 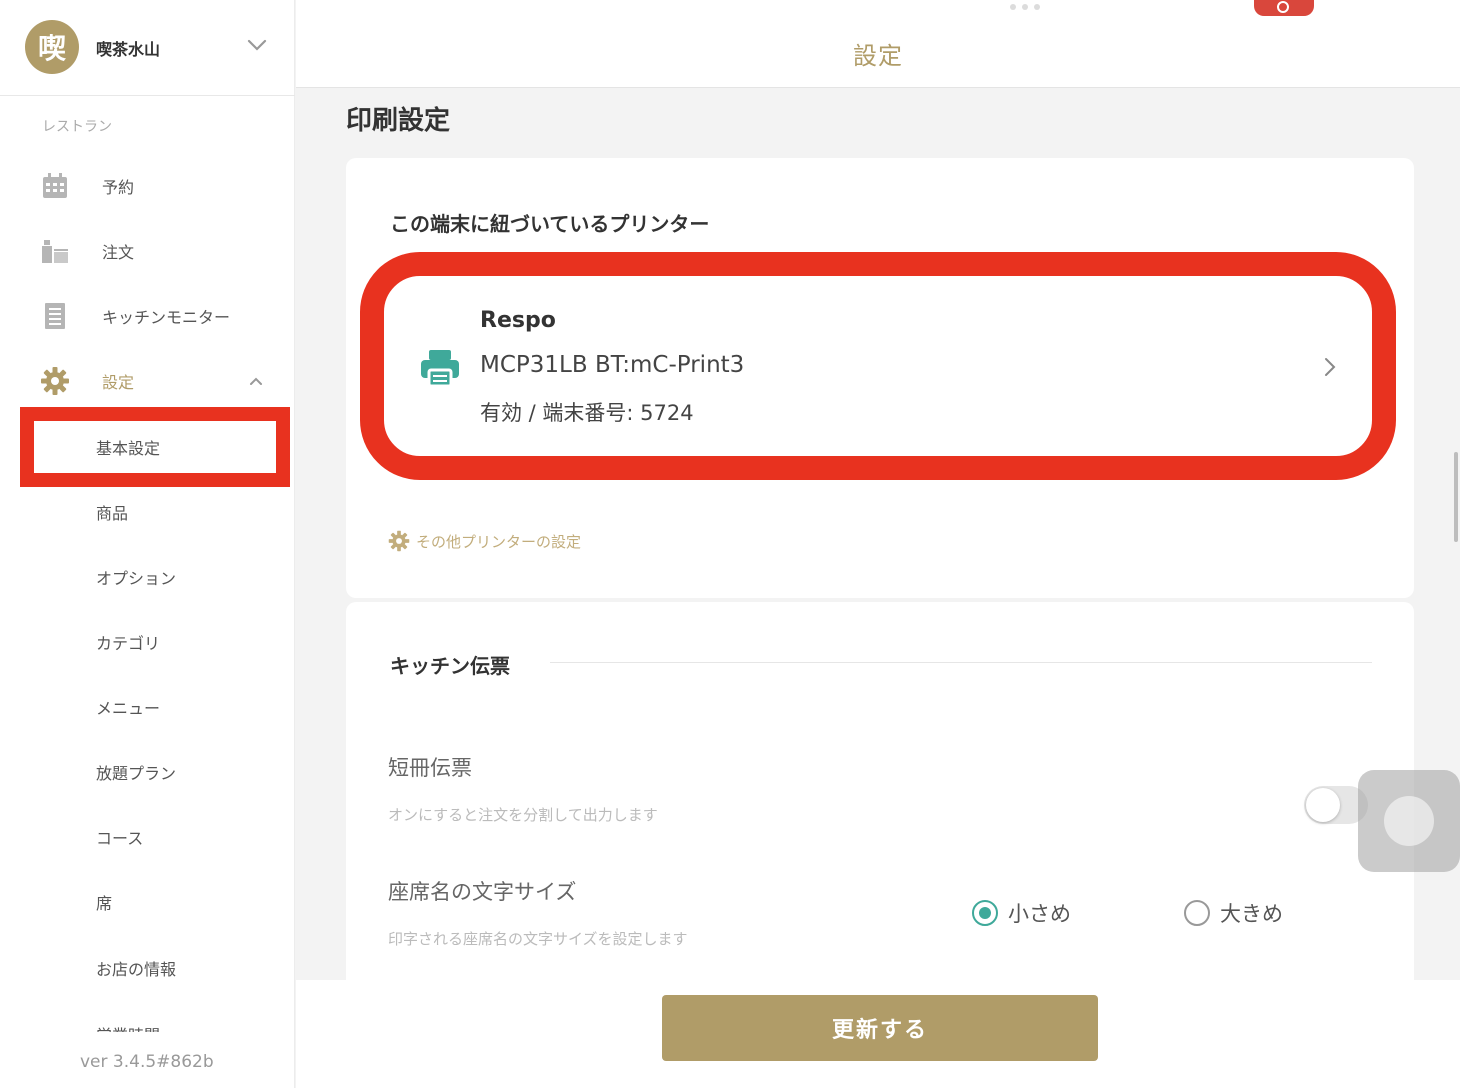 I want to click on seat-font-size-description: 印字される座席名の文字サイズを設定します, so click(x=538, y=939).